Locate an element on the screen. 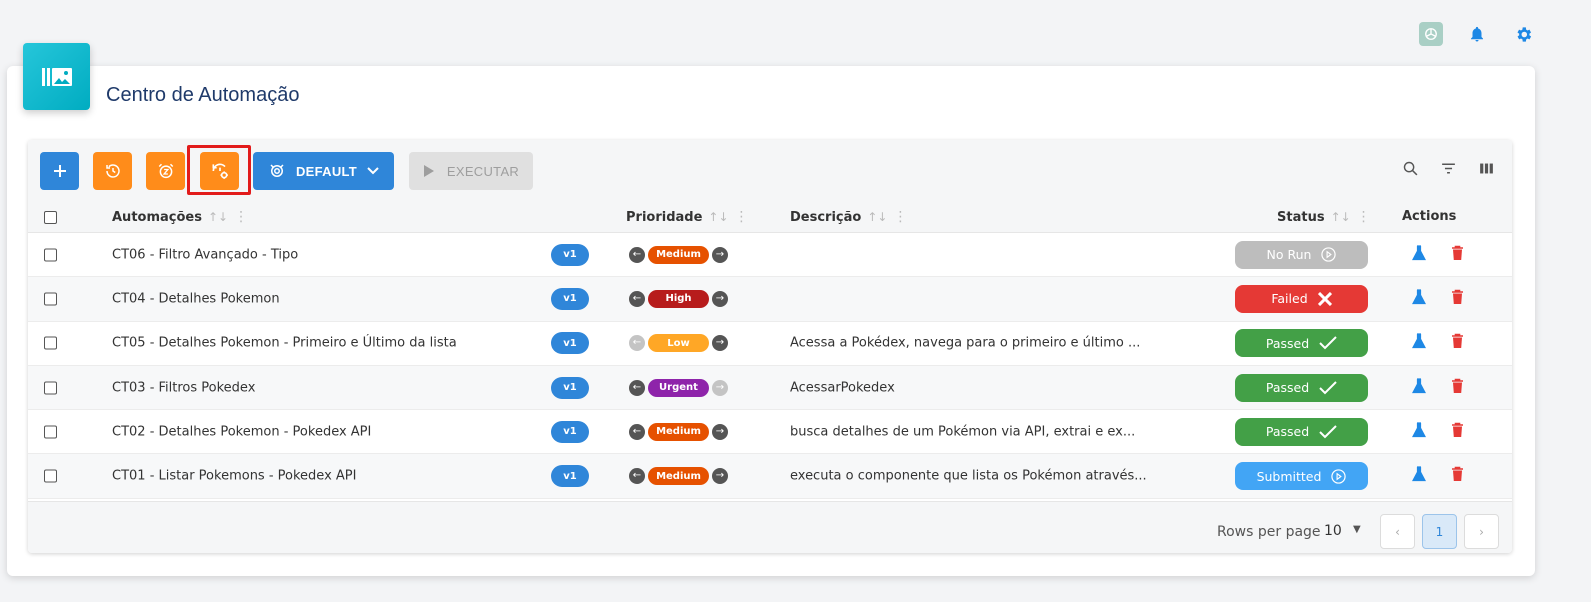  header-status: Status ↑↓ ⋮ is located at coordinates (1324, 217).